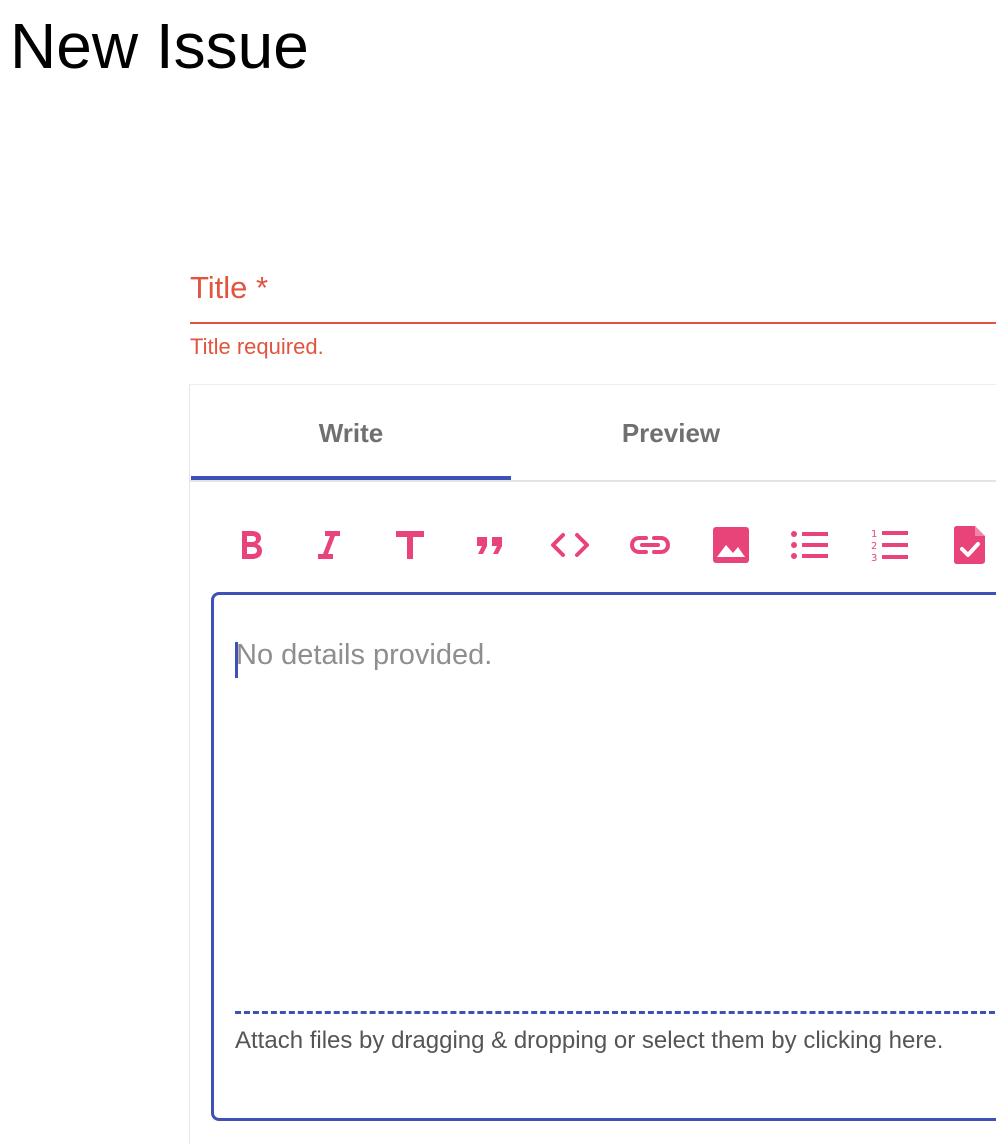 This screenshot has height=1144, width=996. I want to click on header-button, so click(410, 545).